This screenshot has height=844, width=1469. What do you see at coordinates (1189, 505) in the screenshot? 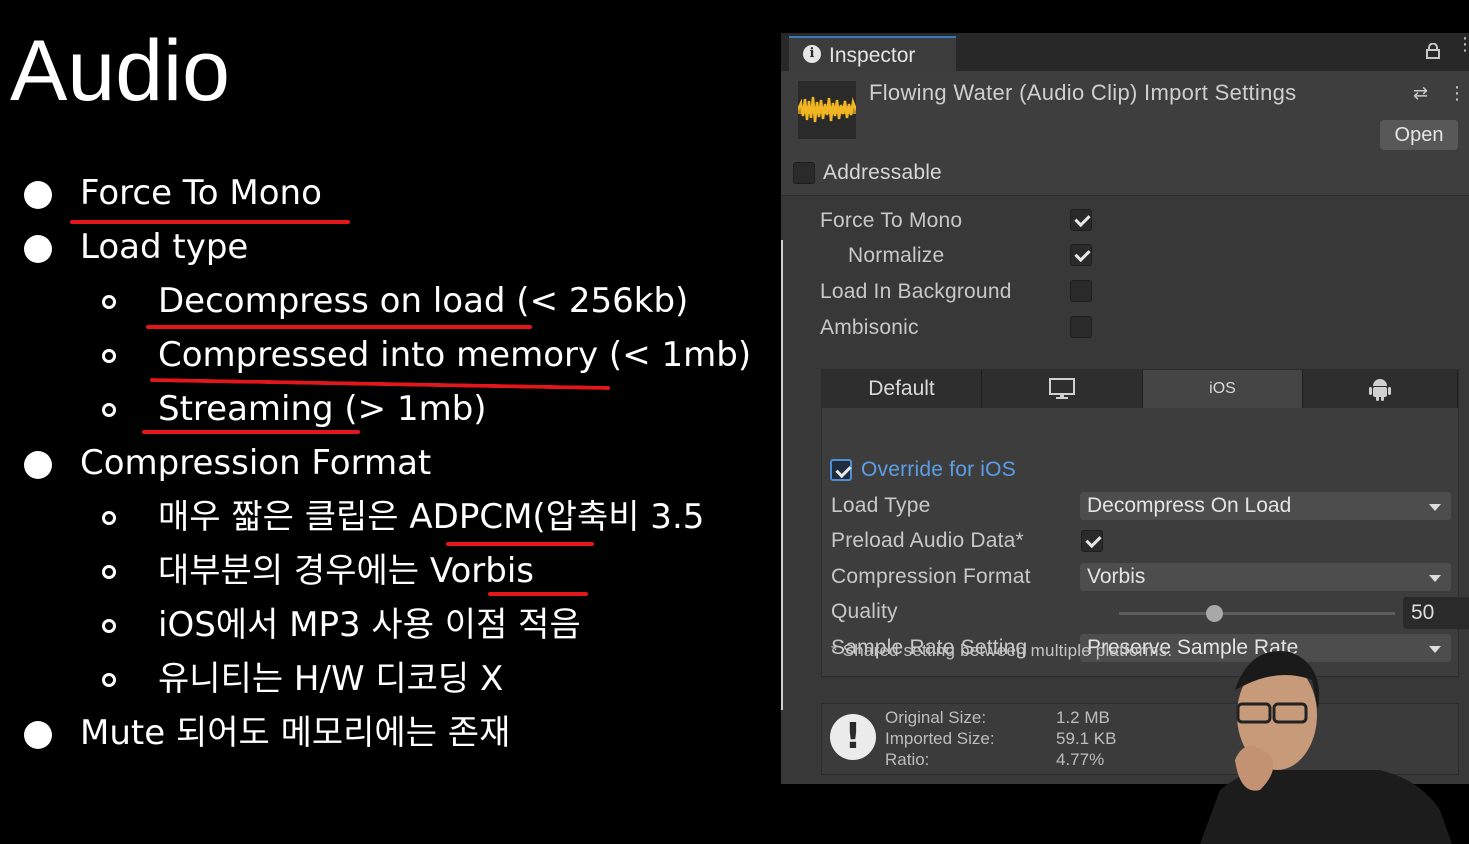
I see `load-type-value: Decompress On Load` at bounding box center [1189, 505].